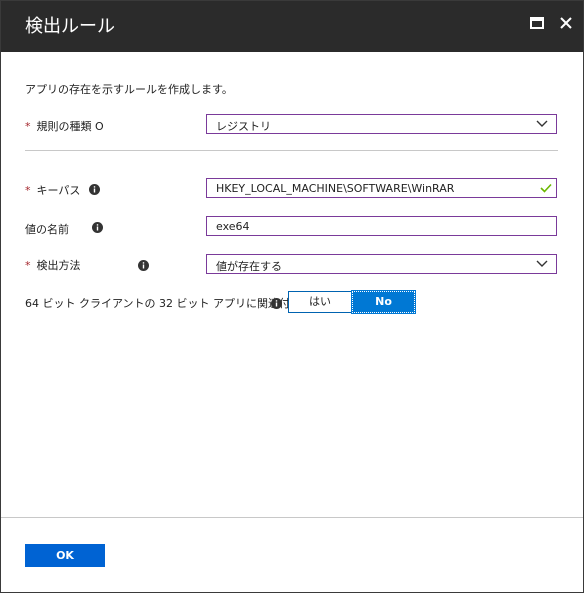  What do you see at coordinates (291, 150) in the screenshot?
I see `section-divider` at bounding box center [291, 150].